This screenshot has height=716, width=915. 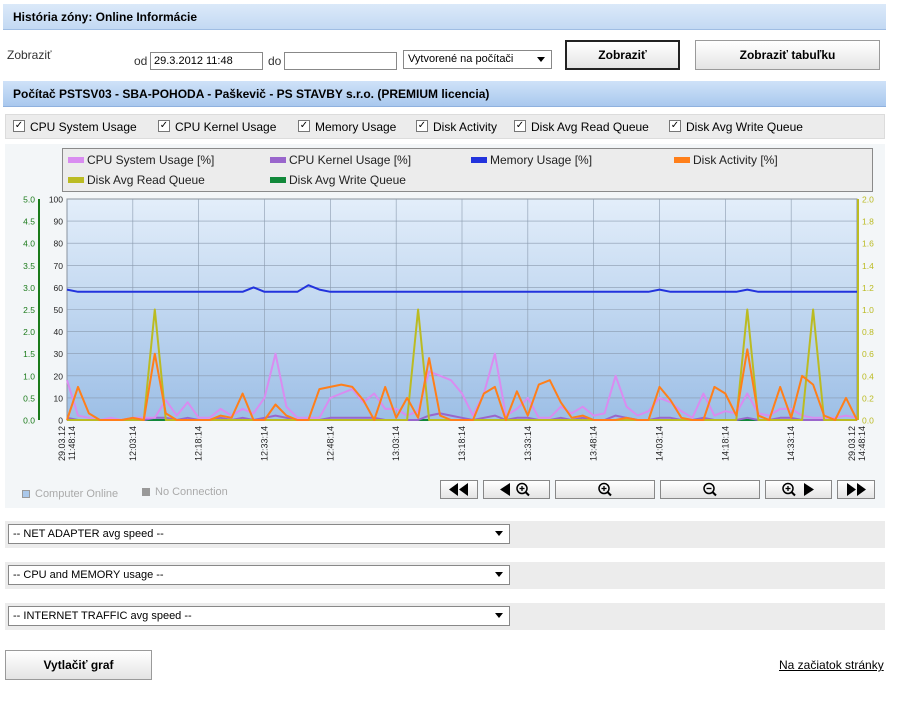 I want to click on cpu-memory-select: -- CPU and MEMORY usage --, so click(x=259, y=575).